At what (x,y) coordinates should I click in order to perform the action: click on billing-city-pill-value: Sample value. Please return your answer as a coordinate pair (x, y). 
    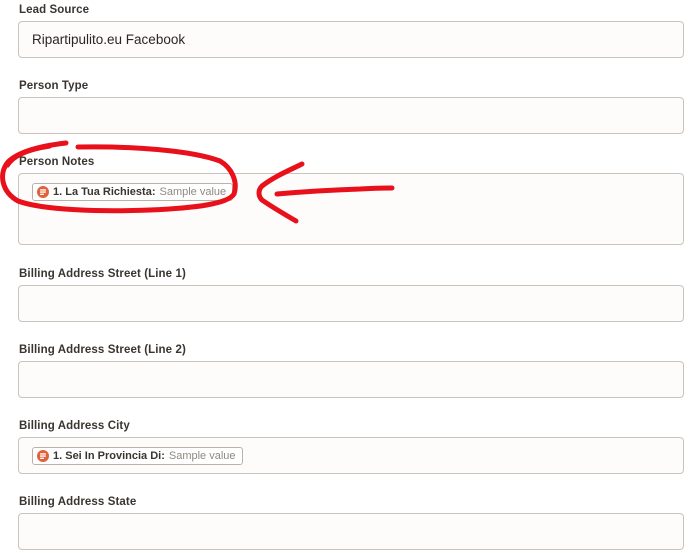
    Looking at the image, I should click on (202, 456).